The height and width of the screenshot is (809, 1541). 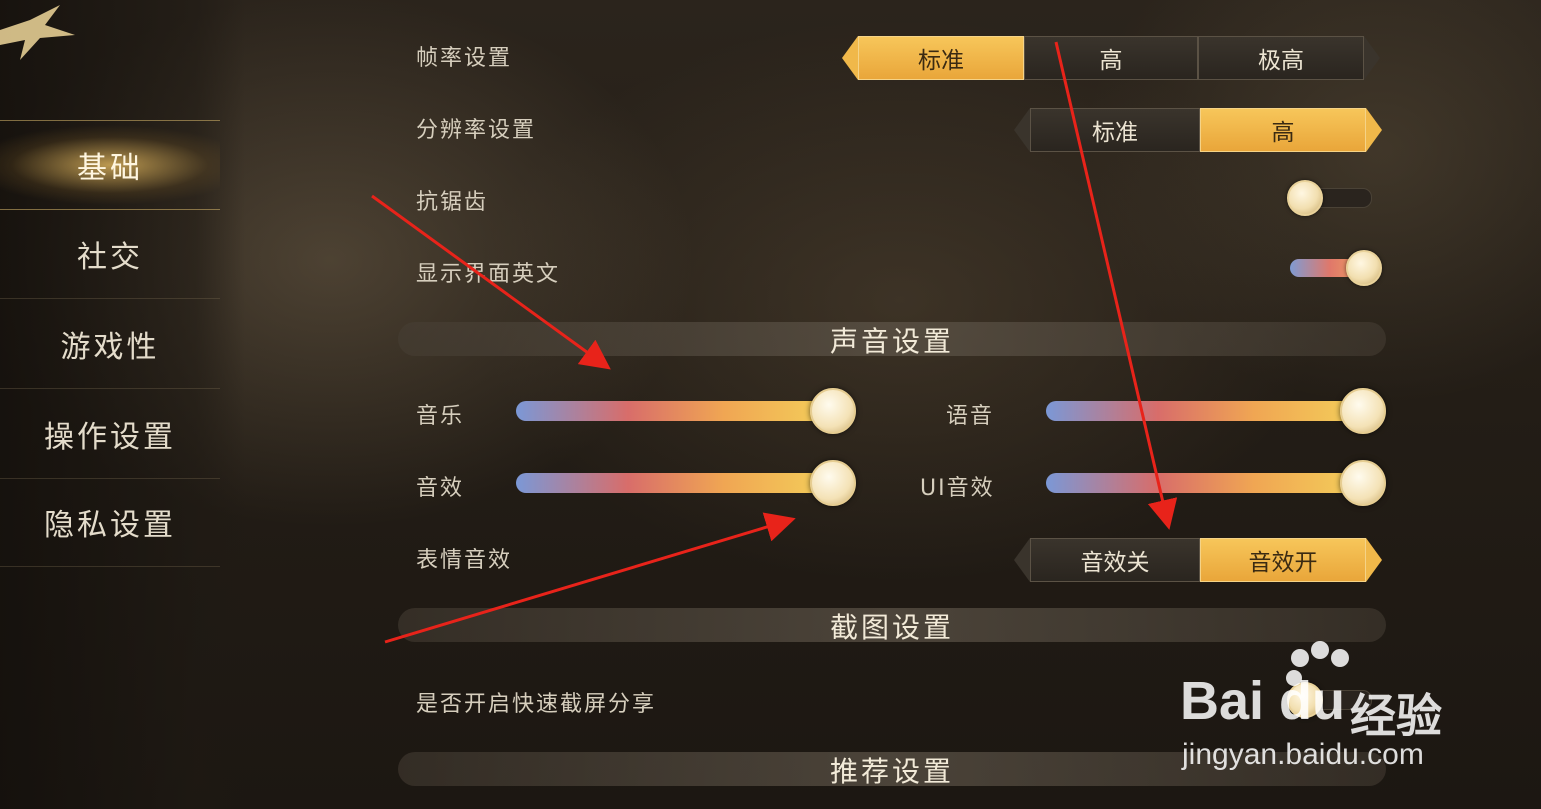 I want to click on watermark-url: jingyan.baidu.com, so click(x=1303, y=754).